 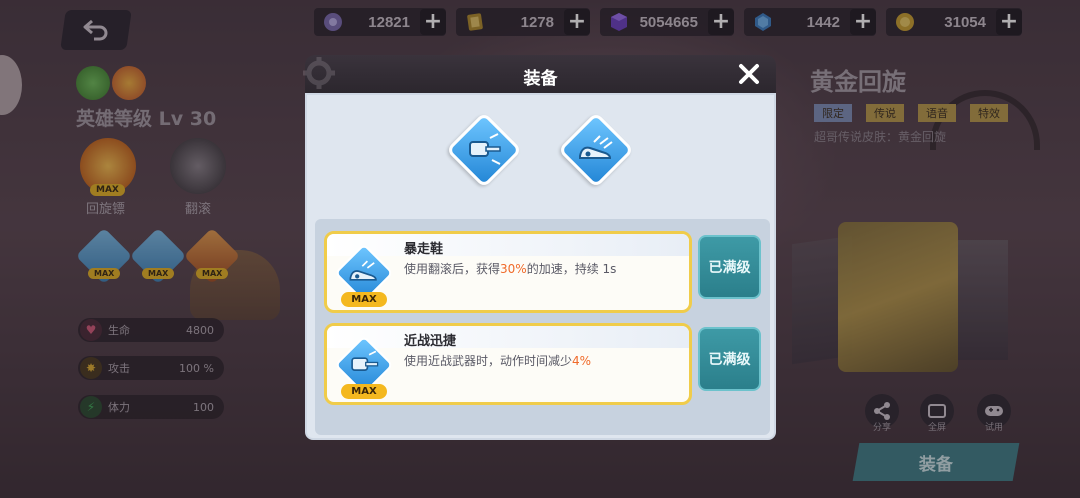 I want to click on list-item-boost-shoes: MAX 暴走鞋 使用翻滚后，获得30%的加速，持续 1s, so click(x=508, y=272).